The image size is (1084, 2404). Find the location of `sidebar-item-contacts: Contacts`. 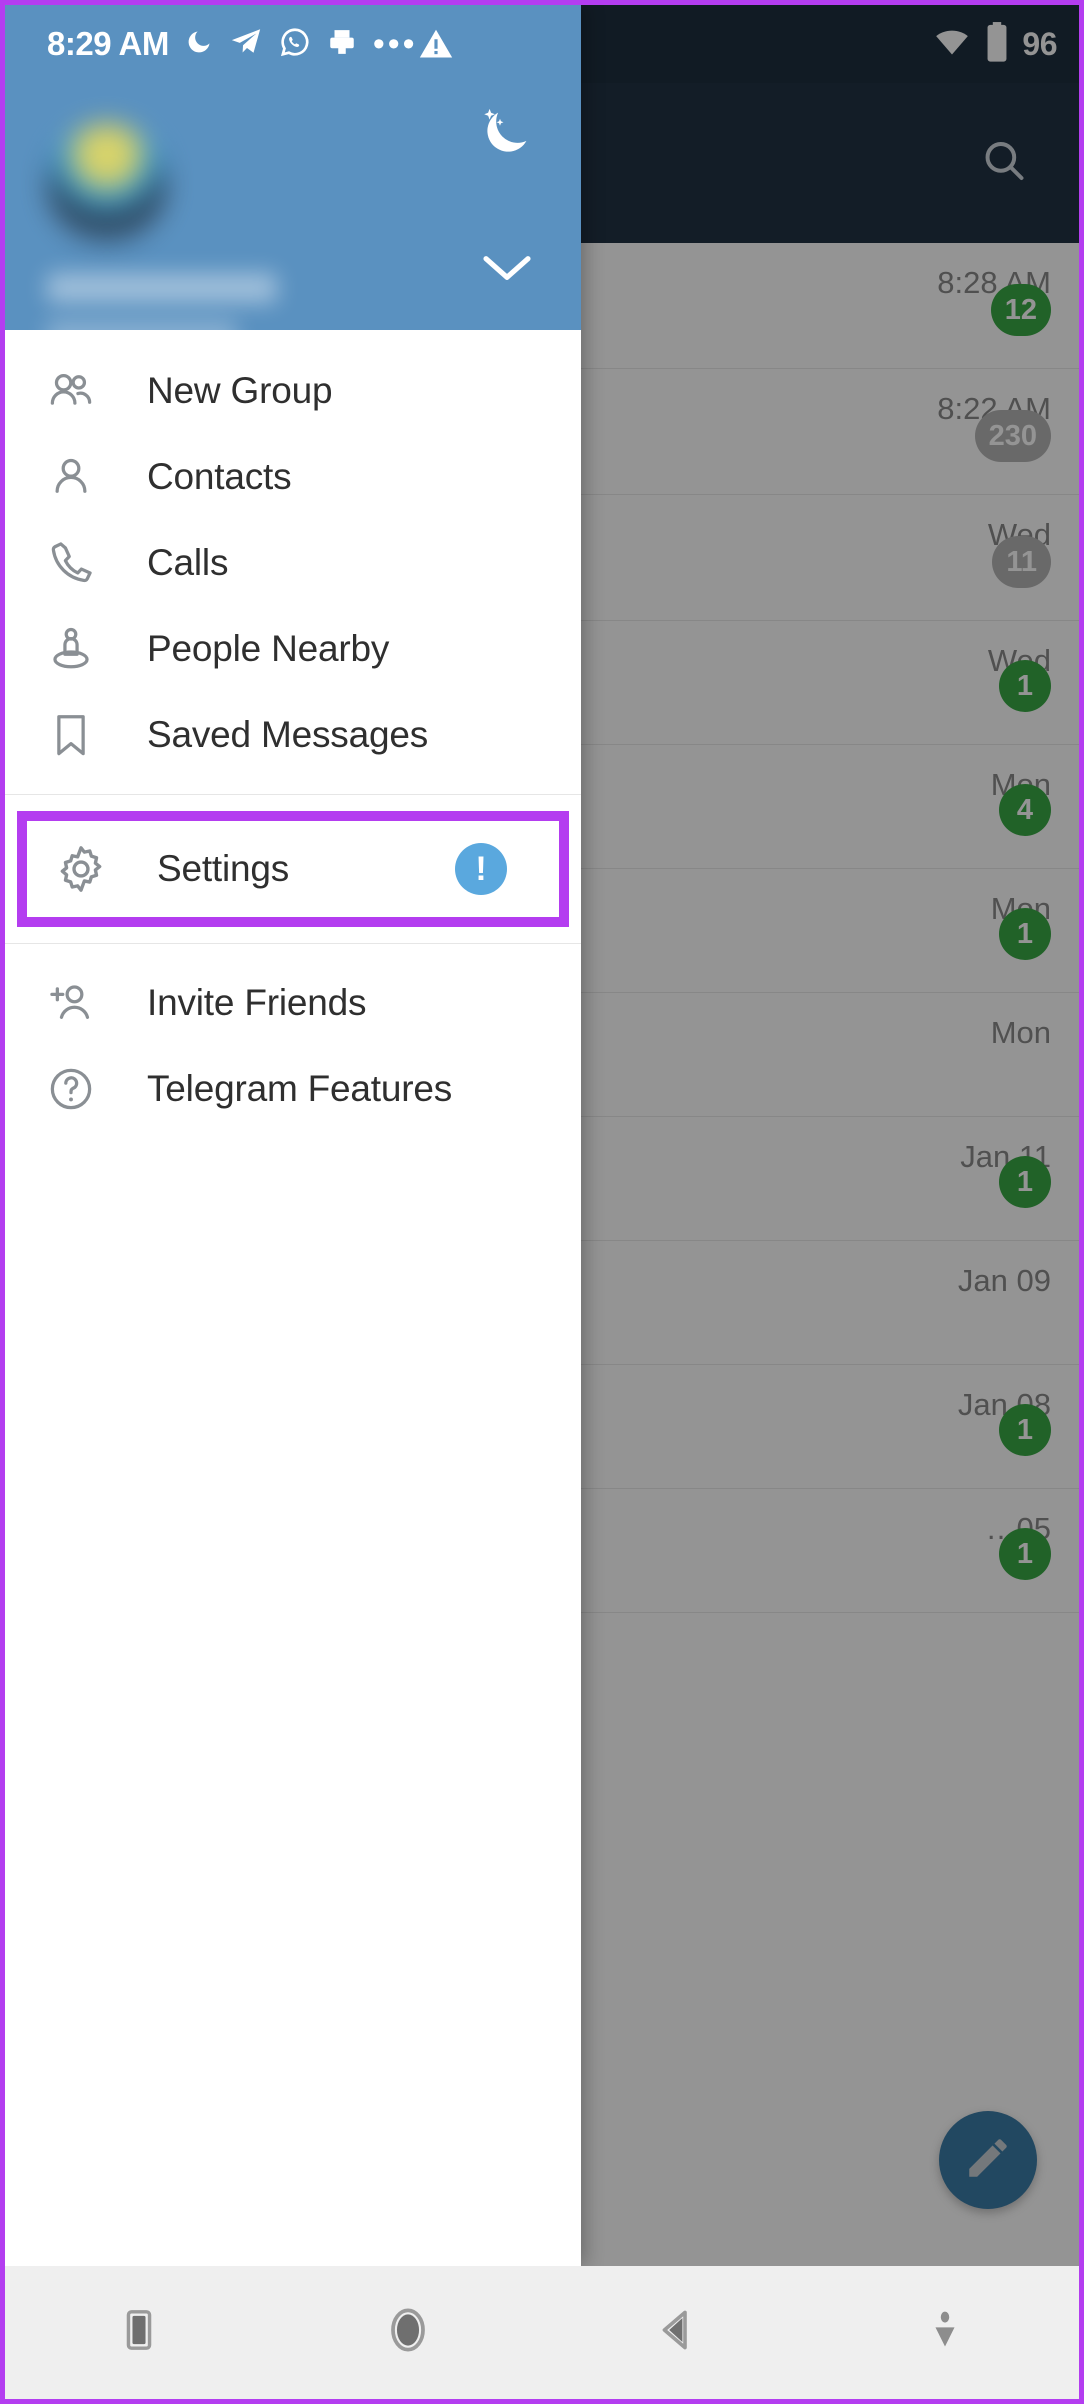

sidebar-item-contacts: Contacts is located at coordinates (293, 477).